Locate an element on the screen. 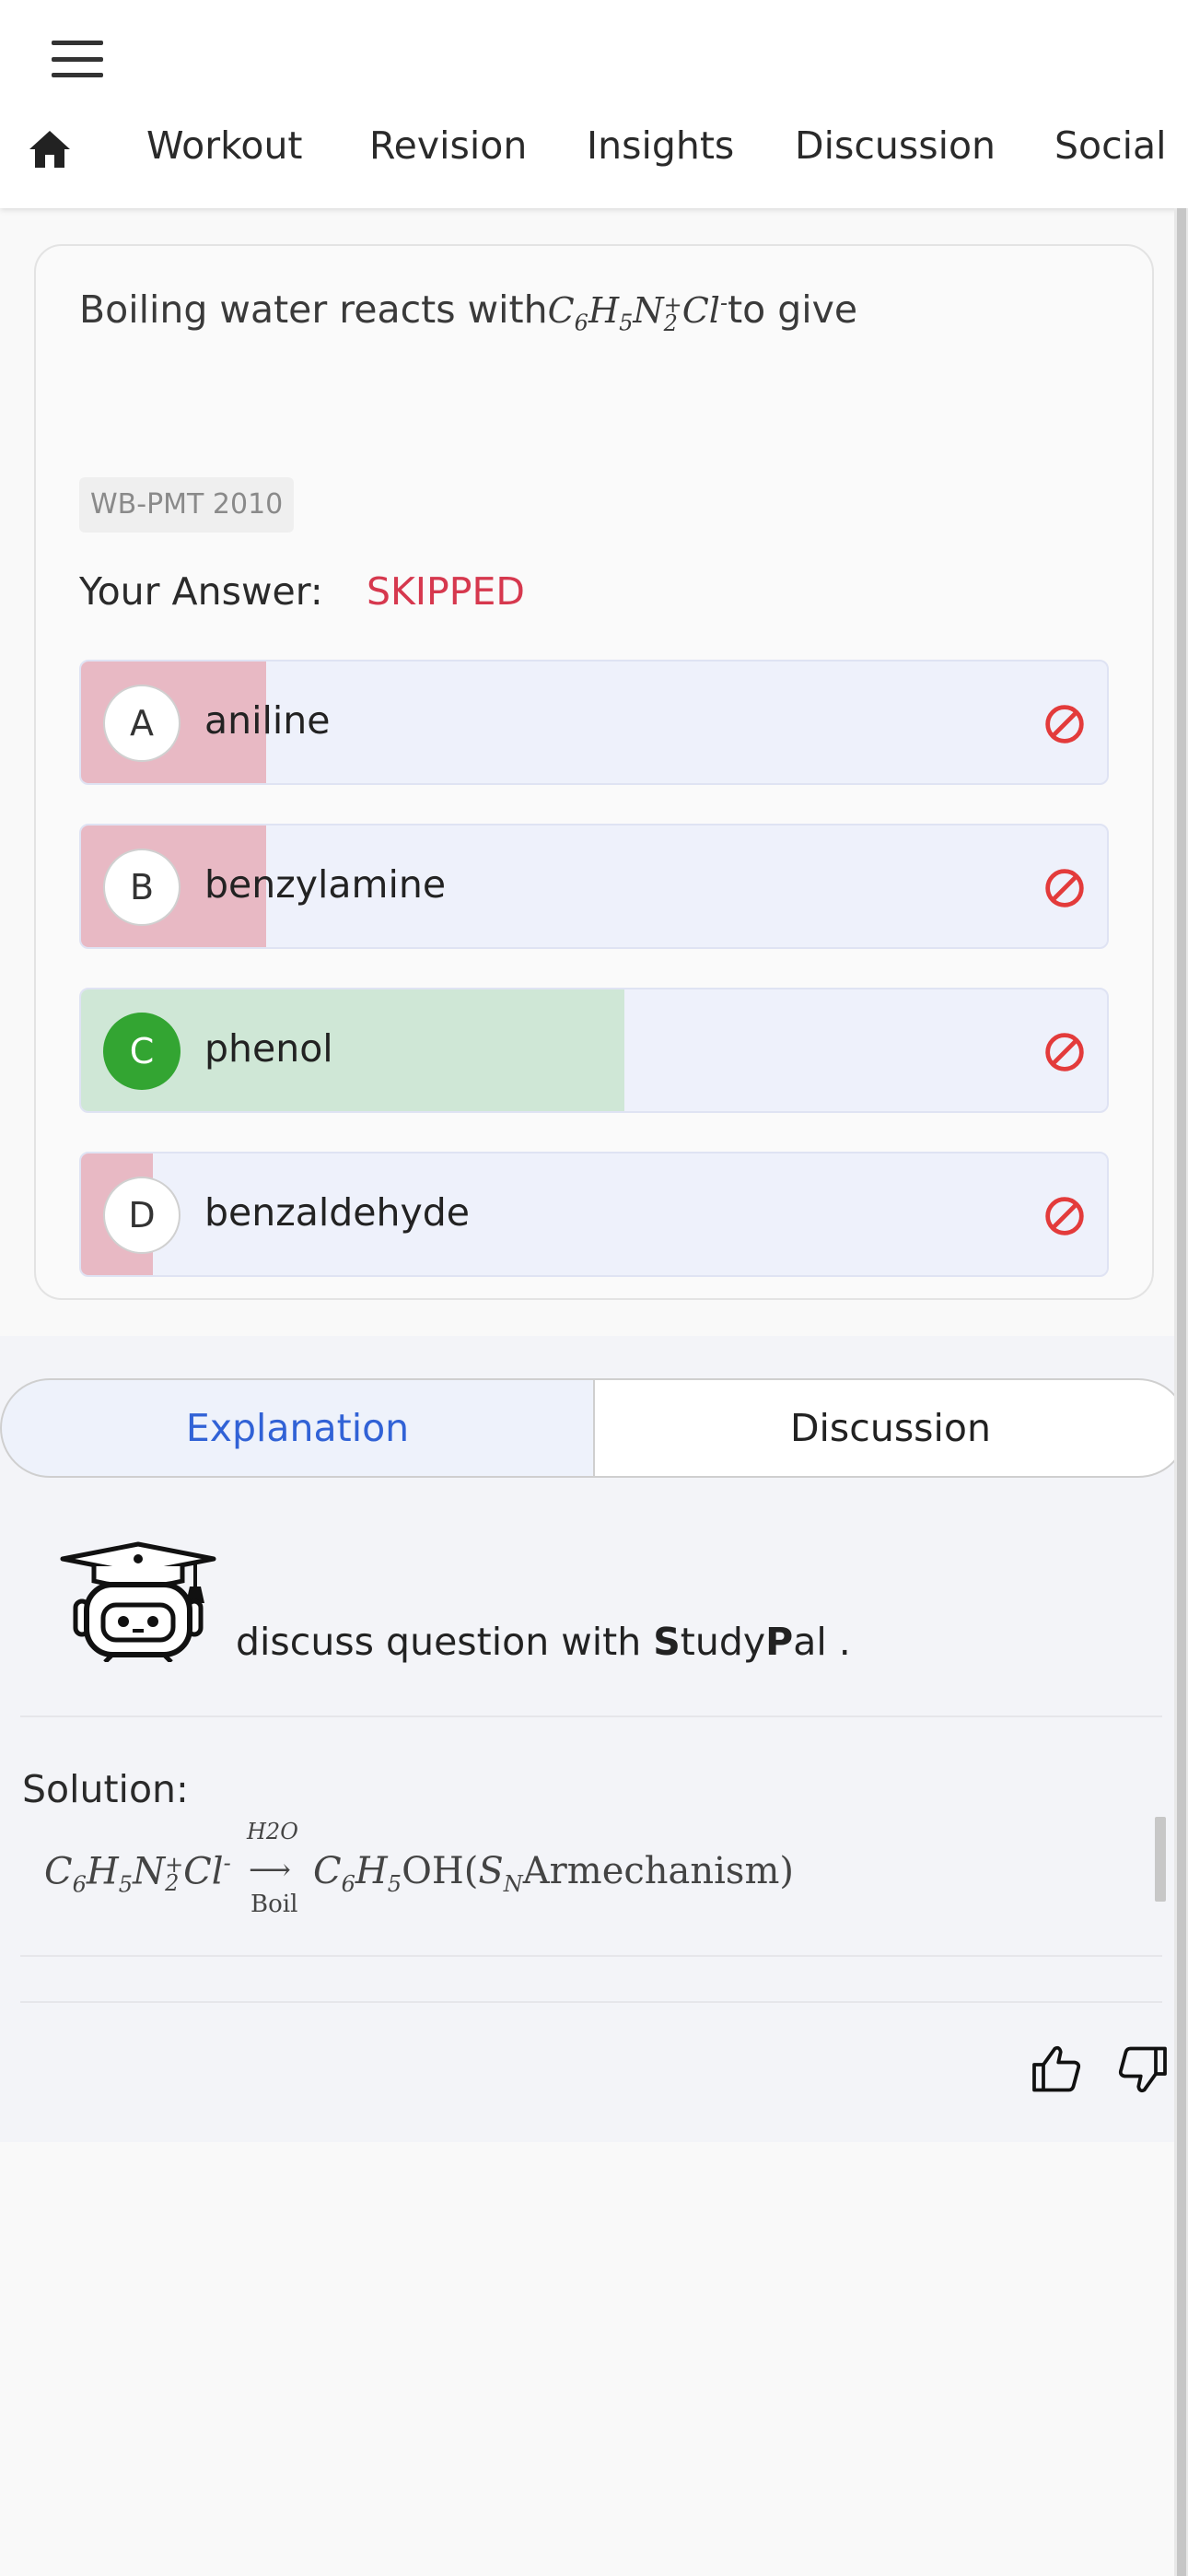 The height and width of the screenshot is (2576, 1188). thumbs-down-icon is located at coordinates (1142, 2069).